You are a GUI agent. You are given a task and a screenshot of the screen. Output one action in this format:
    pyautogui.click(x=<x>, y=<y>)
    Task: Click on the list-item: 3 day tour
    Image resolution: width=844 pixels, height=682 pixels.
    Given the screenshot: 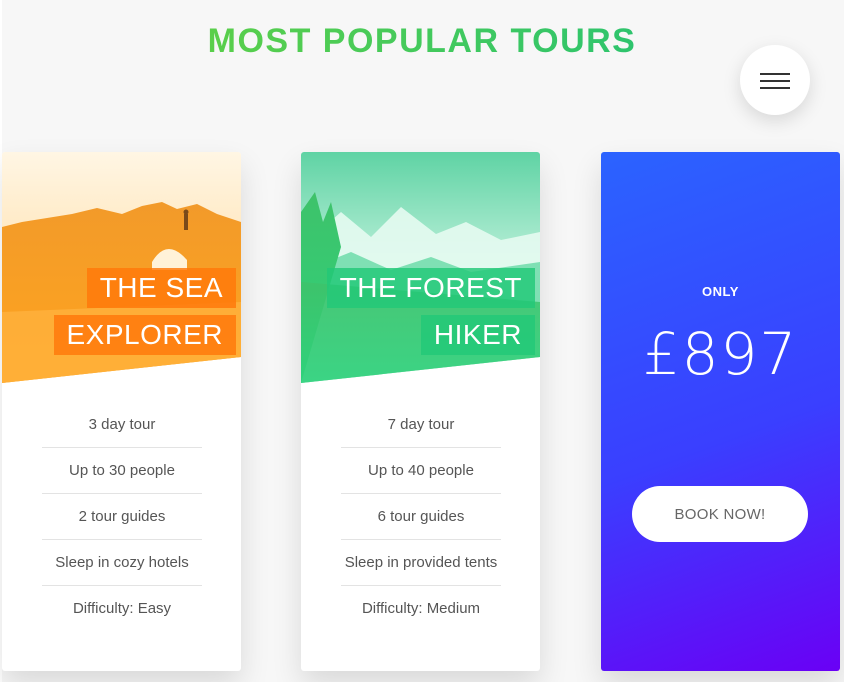 What is the action you would take?
    pyautogui.click(x=122, y=425)
    